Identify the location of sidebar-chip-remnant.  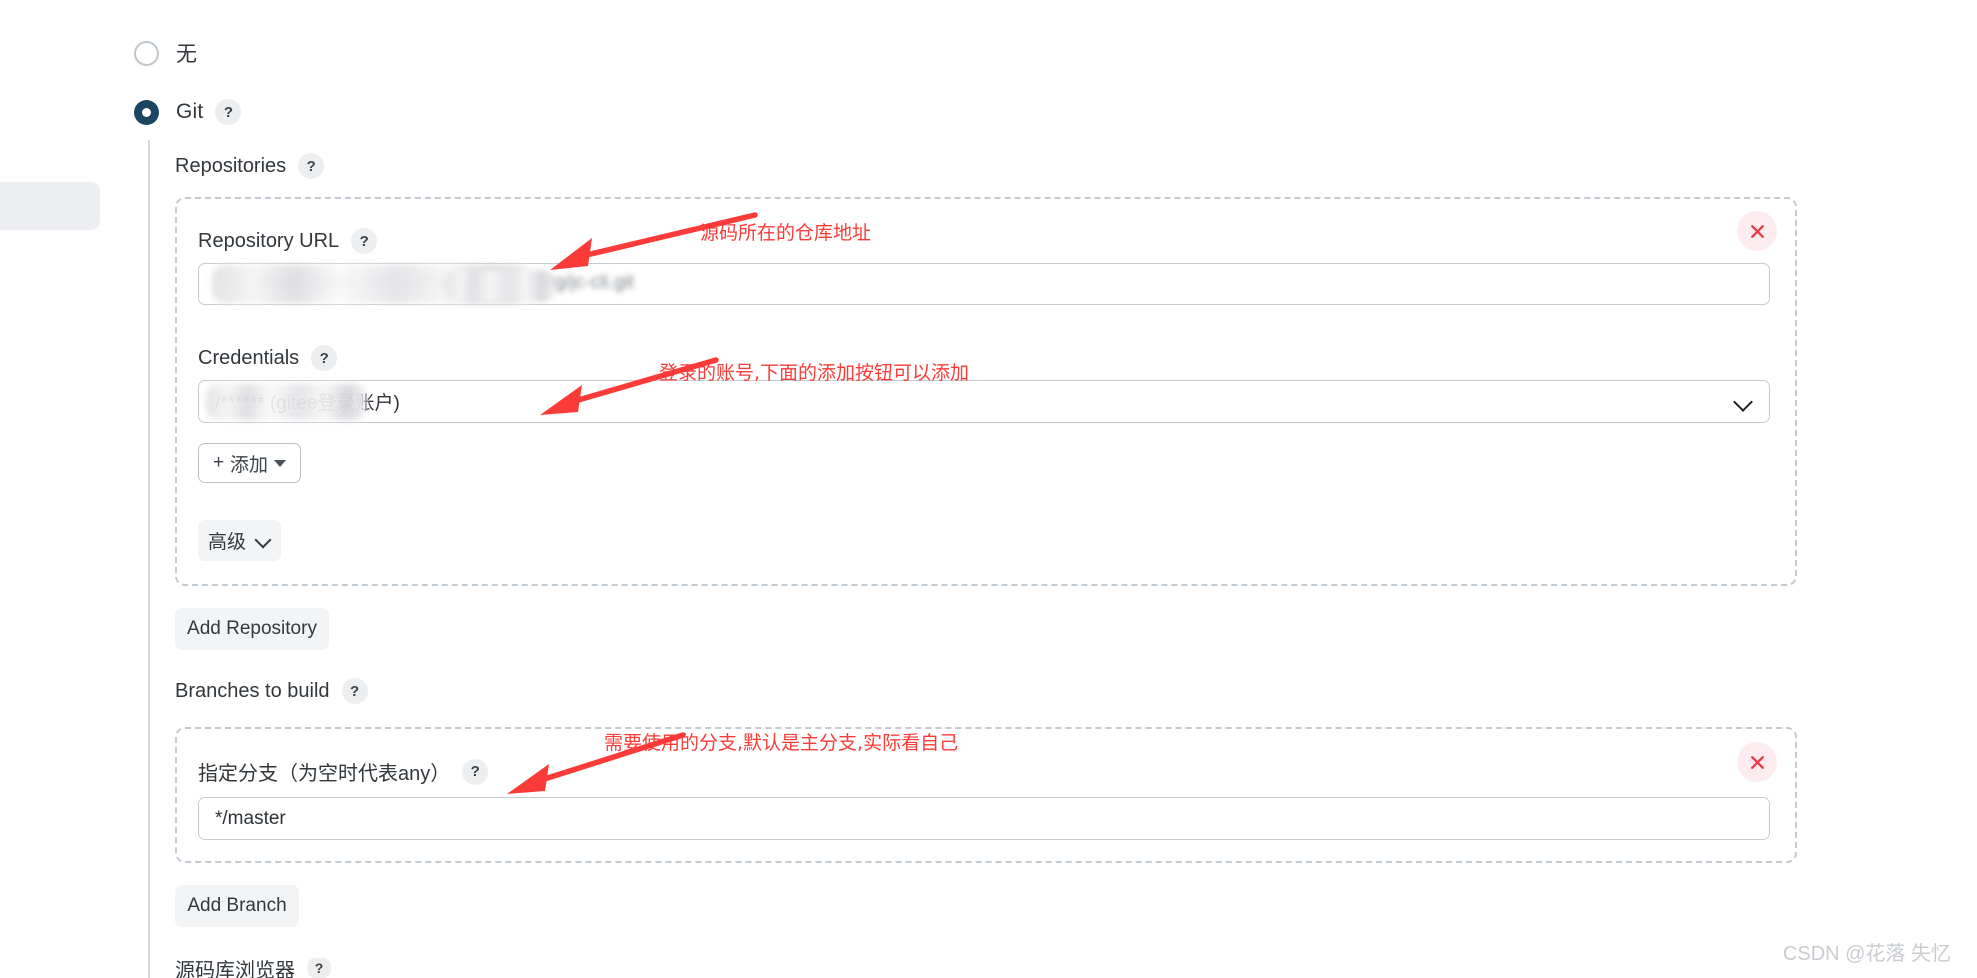
(50, 206).